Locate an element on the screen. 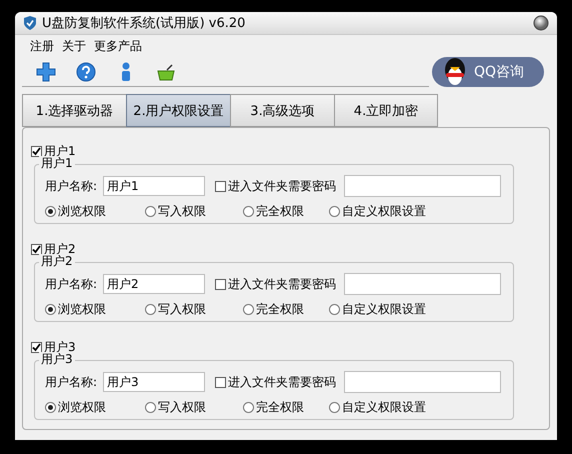  basket-icon is located at coordinates (166, 72).